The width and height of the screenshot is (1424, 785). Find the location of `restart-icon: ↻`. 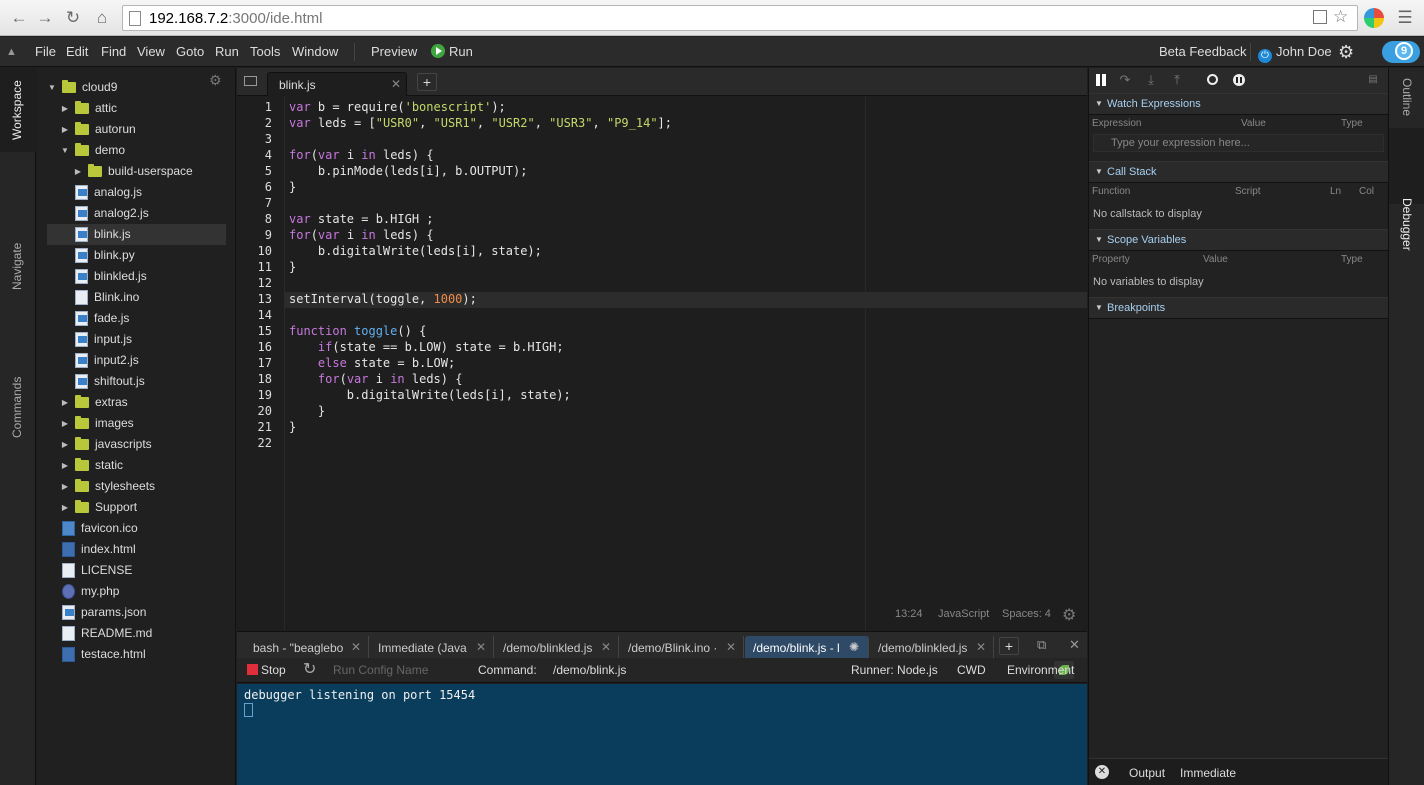

restart-icon: ↻ is located at coordinates (309, 669).